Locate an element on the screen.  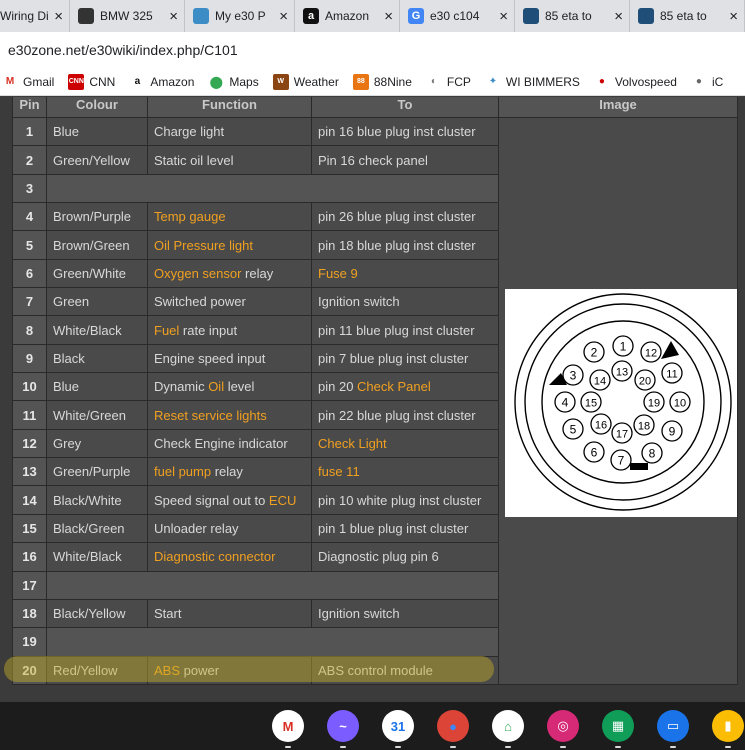
os-shelf: M ~31 ● ⌂ ◎ ▦ ▭ ▮ is located at coordinates (372, 726).